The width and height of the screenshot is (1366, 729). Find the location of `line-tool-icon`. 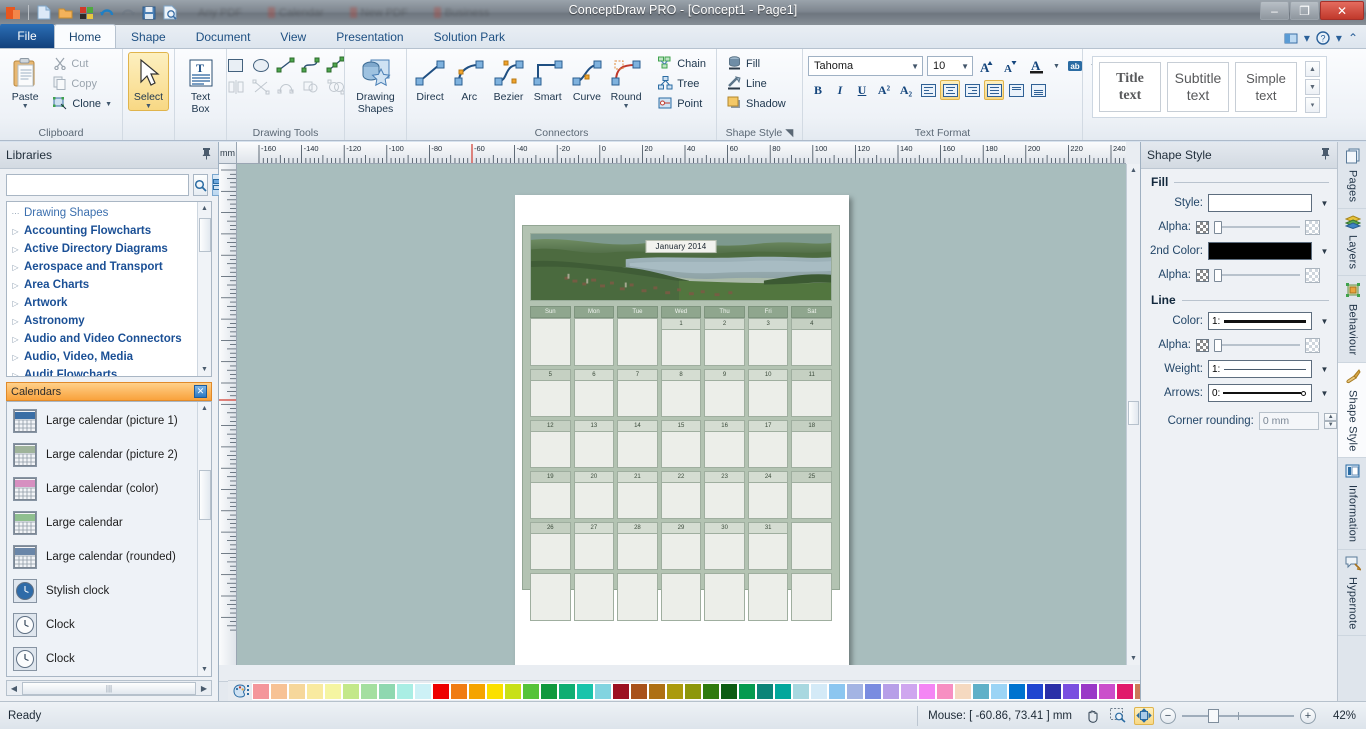

line-tool-icon is located at coordinates (286, 65).